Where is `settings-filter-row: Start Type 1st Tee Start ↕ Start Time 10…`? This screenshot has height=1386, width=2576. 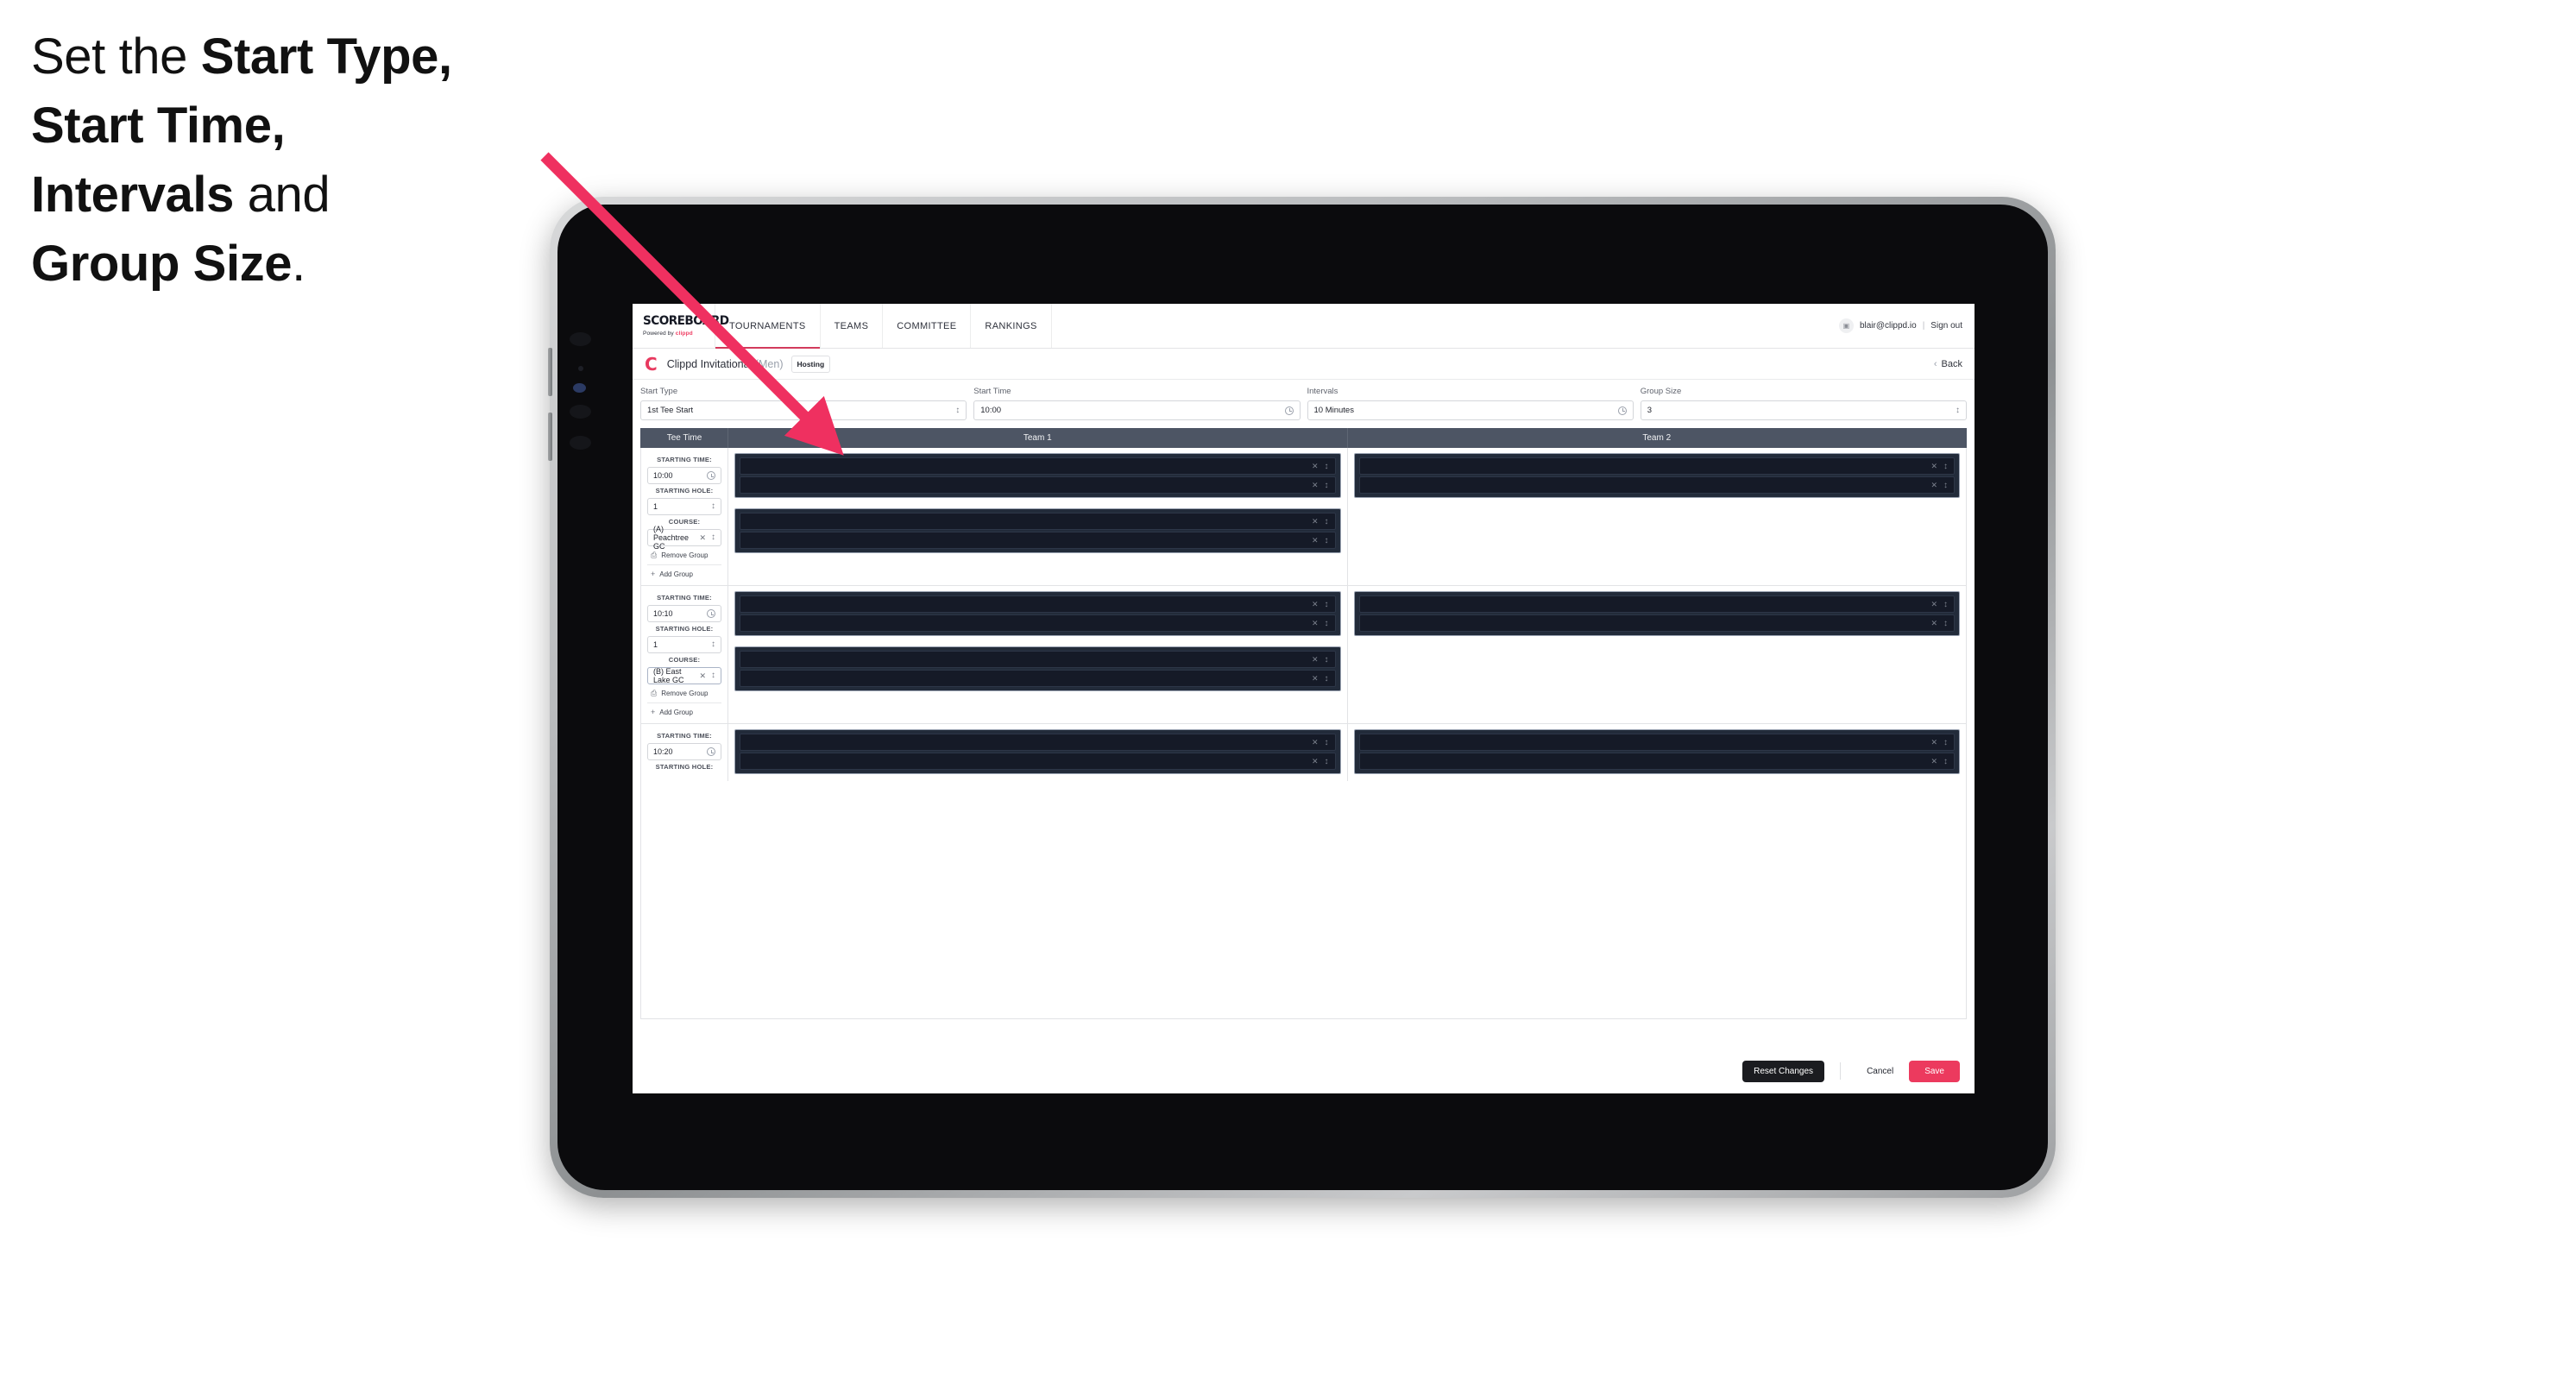
settings-filter-row: Start Type 1st Tee Start ↕ Start Time 10… is located at coordinates (1304, 404).